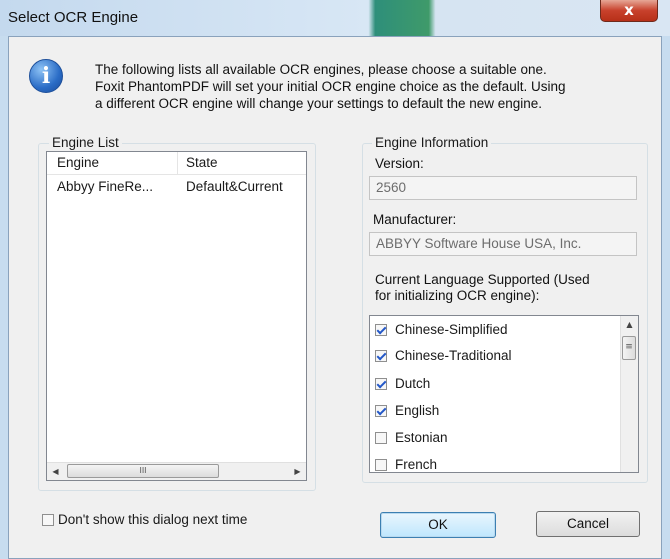 This screenshot has height=559, width=670. What do you see at coordinates (143, 471) in the screenshot?
I see `horizontal-scroll-thumb: III` at bounding box center [143, 471].